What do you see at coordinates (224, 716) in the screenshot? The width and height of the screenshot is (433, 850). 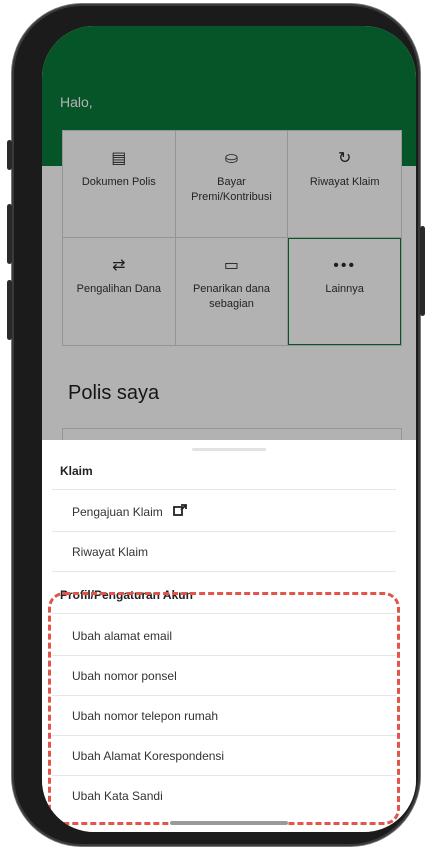 I see `menu-item-ubah-telepon-rumah: Ubah nomor telepon rumah` at bounding box center [224, 716].